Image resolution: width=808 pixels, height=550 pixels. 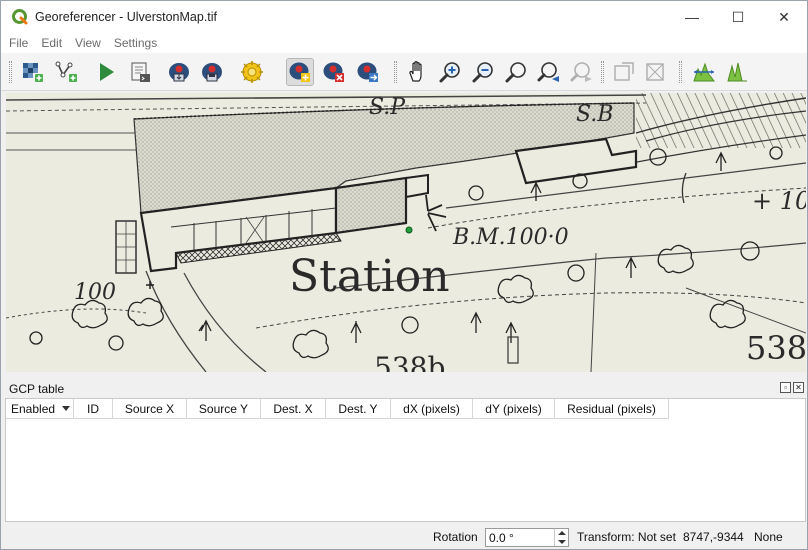 What do you see at coordinates (126, 17) in the screenshot?
I see `window-title: Georeferencer - UlverstonMap.tif` at bounding box center [126, 17].